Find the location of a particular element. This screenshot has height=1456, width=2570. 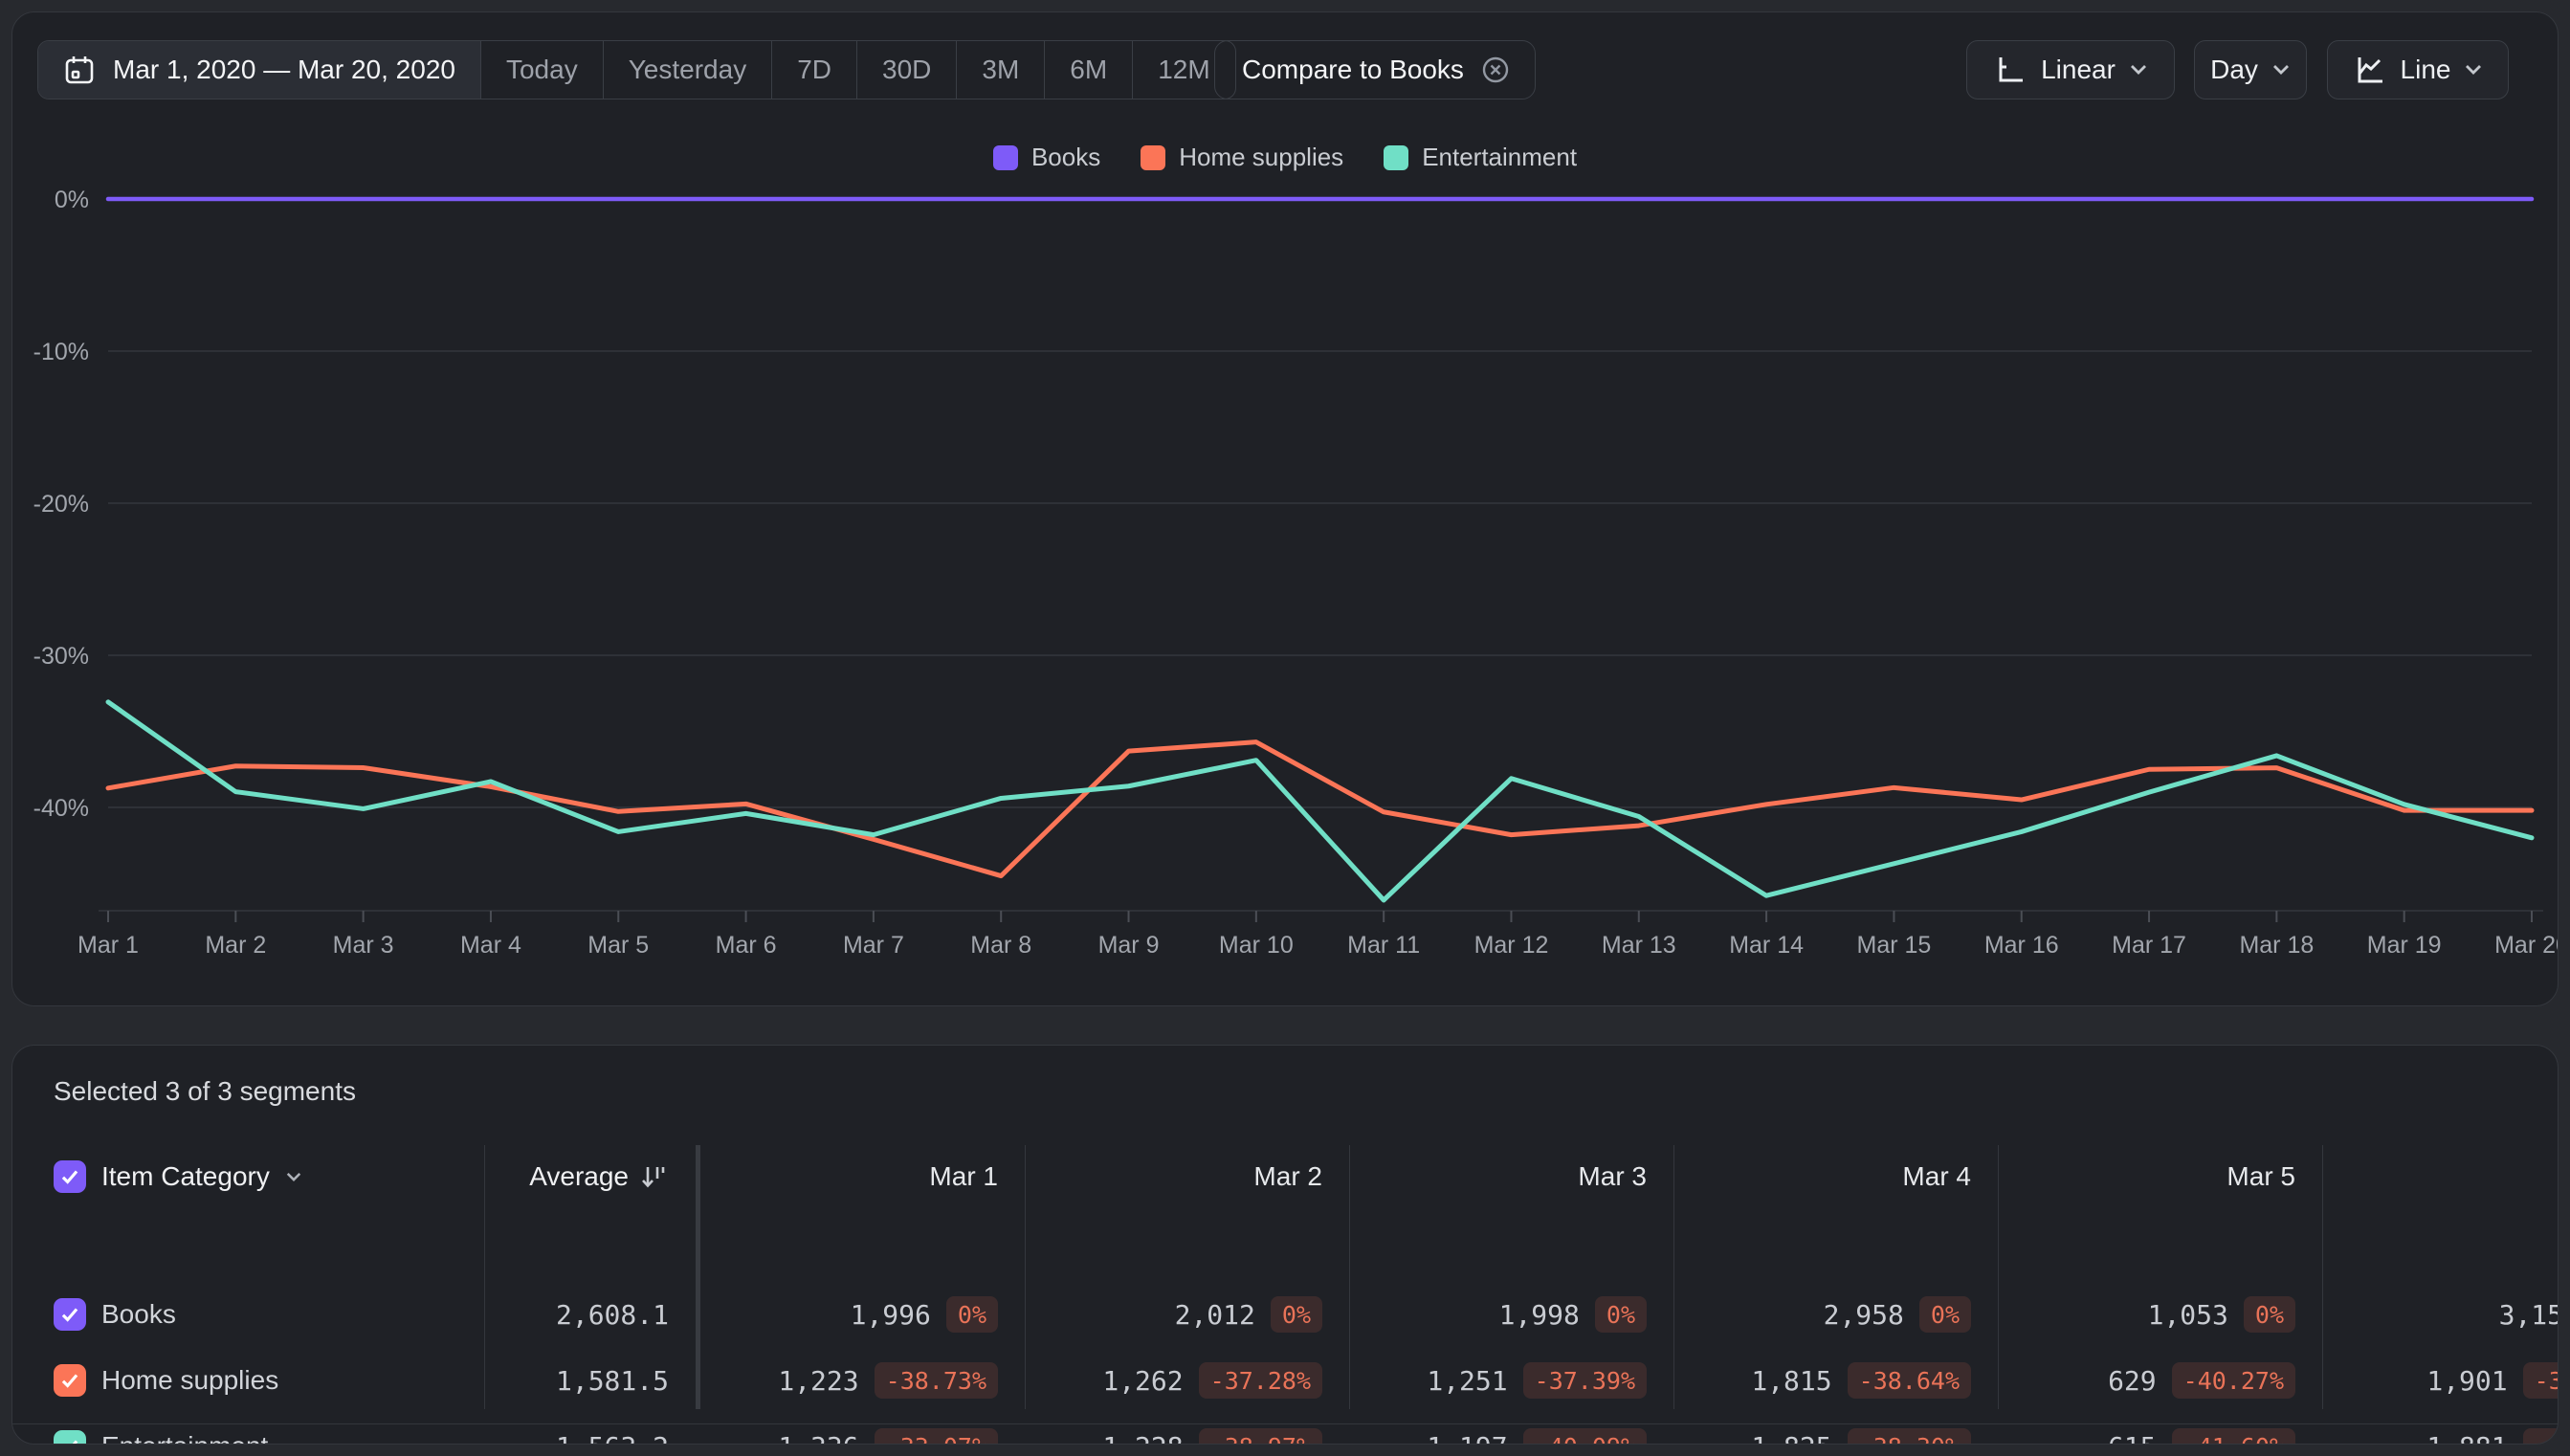

table-cell-books-col4: 2,958 0% is located at coordinates (1835, 1315).